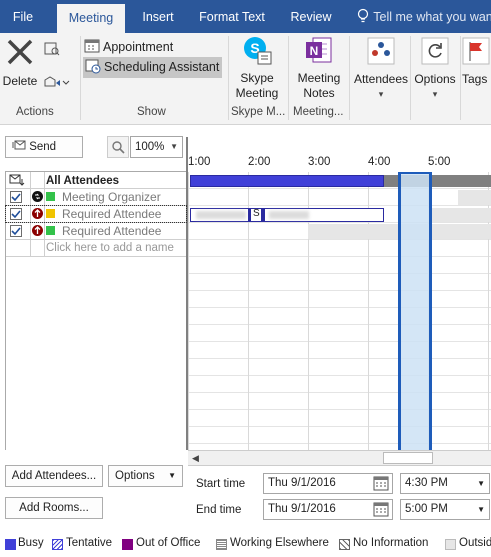 The height and width of the screenshot is (557, 491). Describe the element at coordinates (161, 67) in the screenshot. I see `scheduling-assistant-label: Scheduling Assistant` at that location.